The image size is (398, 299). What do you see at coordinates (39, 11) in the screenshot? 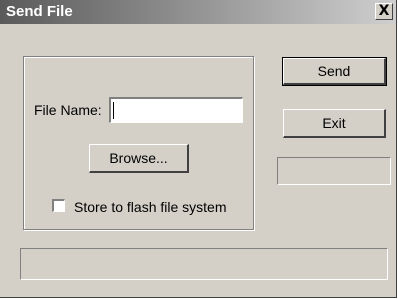
I see `window-title: Send File` at bounding box center [39, 11].